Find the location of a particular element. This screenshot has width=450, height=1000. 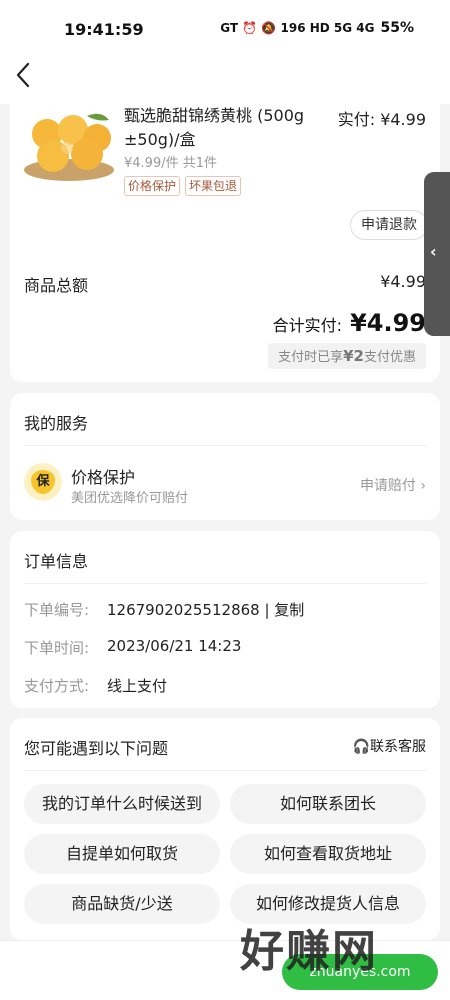

quantity: 共1件 is located at coordinates (200, 163).